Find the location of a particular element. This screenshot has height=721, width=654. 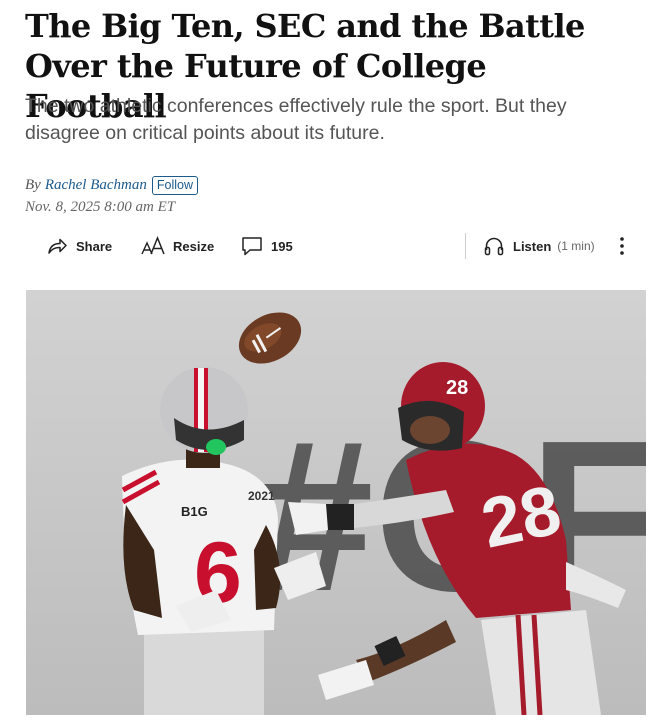

resize-button: Resize is located at coordinates (177, 246).